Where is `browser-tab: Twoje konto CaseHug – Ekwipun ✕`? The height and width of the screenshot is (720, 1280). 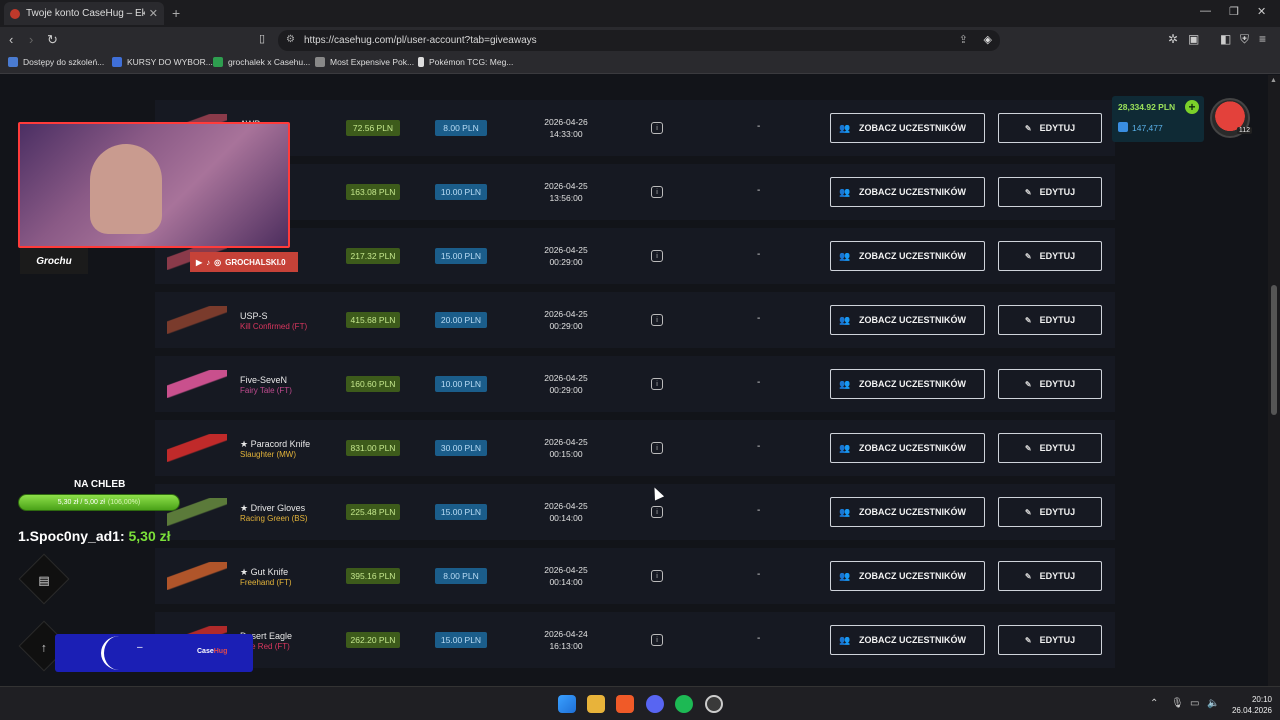 browser-tab: Twoje konto CaseHug – Ekwipun ✕ is located at coordinates (84, 13).